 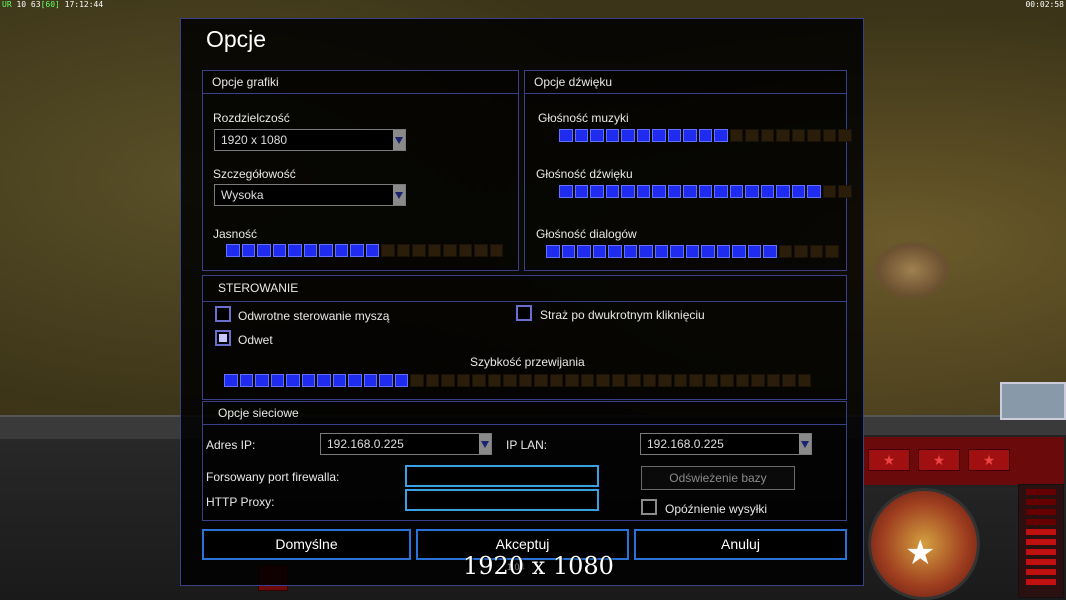 I want to click on defaults-button: Domyślne, so click(x=306, y=544).